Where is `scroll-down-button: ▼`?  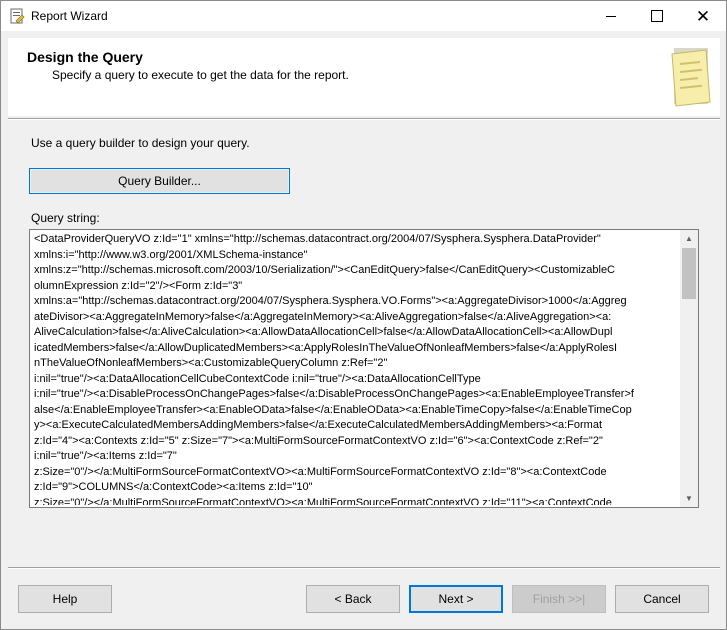 scroll-down-button: ▼ is located at coordinates (689, 498).